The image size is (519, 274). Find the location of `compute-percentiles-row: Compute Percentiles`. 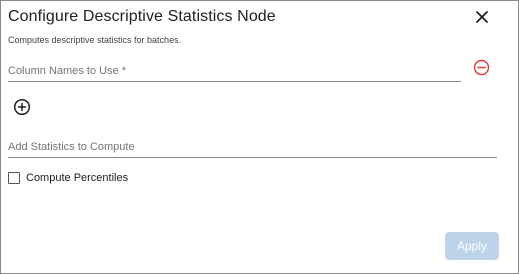

compute-percentiles-row: Compute Percentiles is located at coordinates (68, 178).